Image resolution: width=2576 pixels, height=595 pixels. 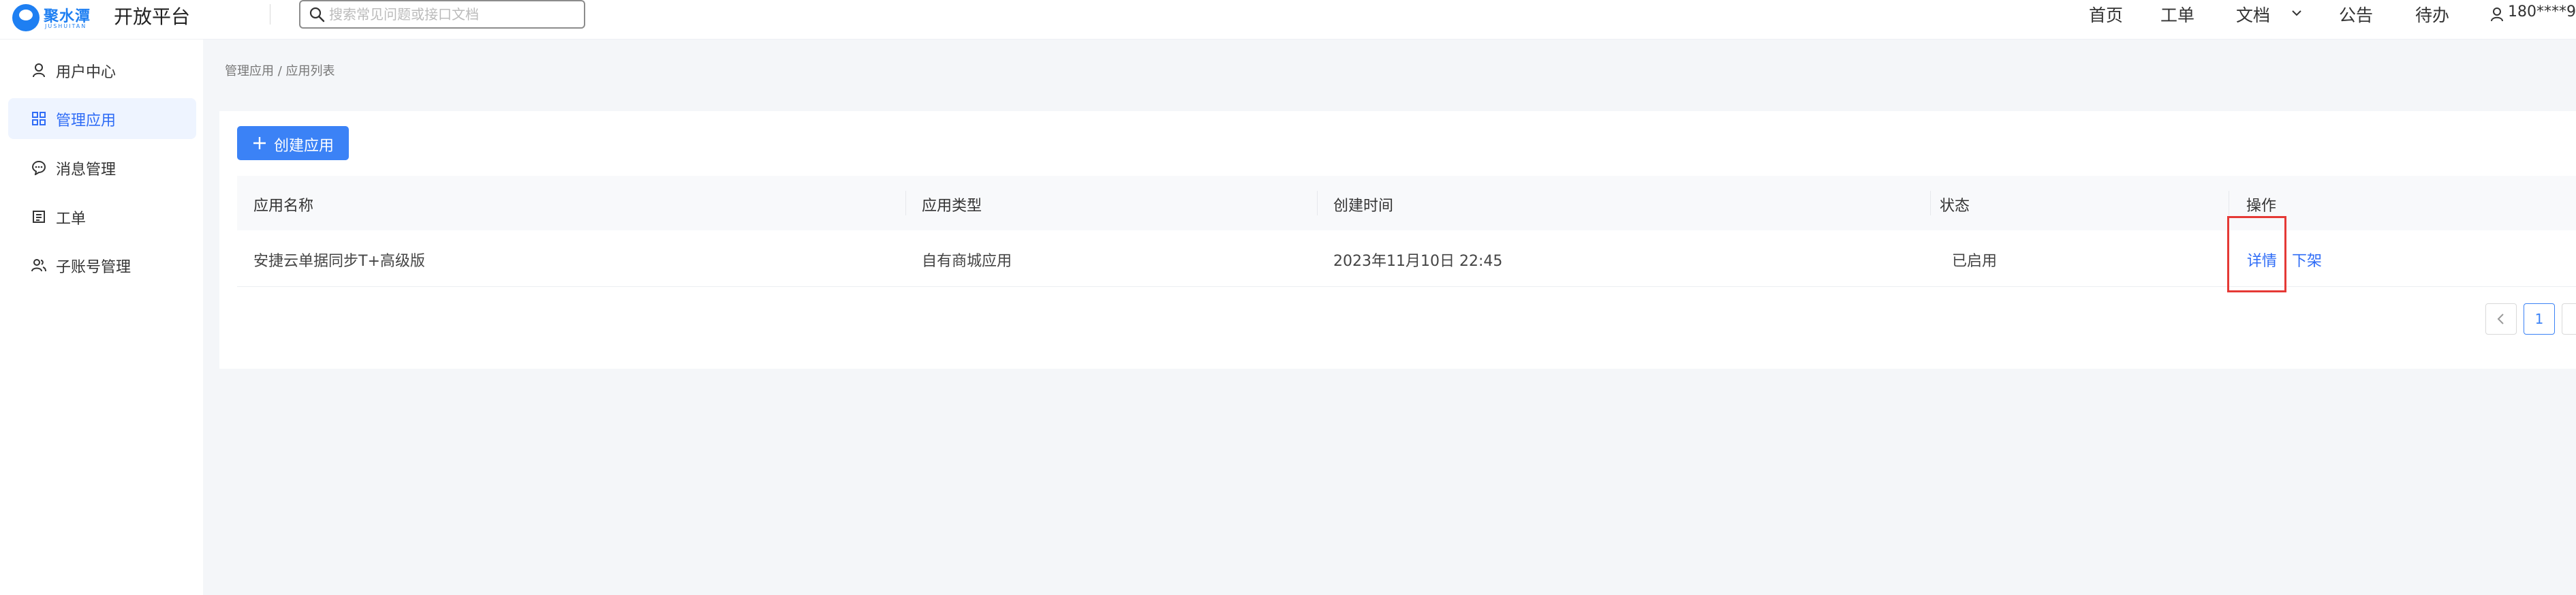 What do you see at coordinates (86, 120) in the screenshot?
I see `sidebar-item-label: 管理应用` at bounding box center [86, 120].